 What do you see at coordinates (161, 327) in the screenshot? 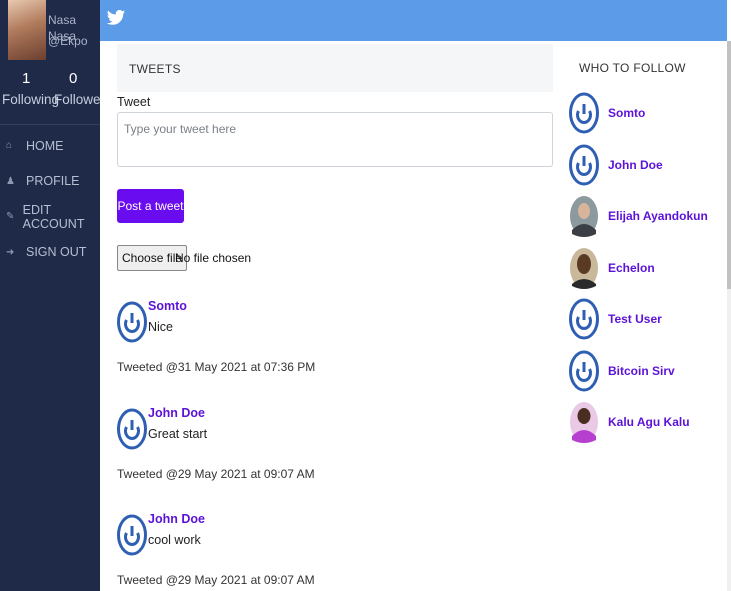
I see `tweet-text: Nice` at bounding box center [161, 327].